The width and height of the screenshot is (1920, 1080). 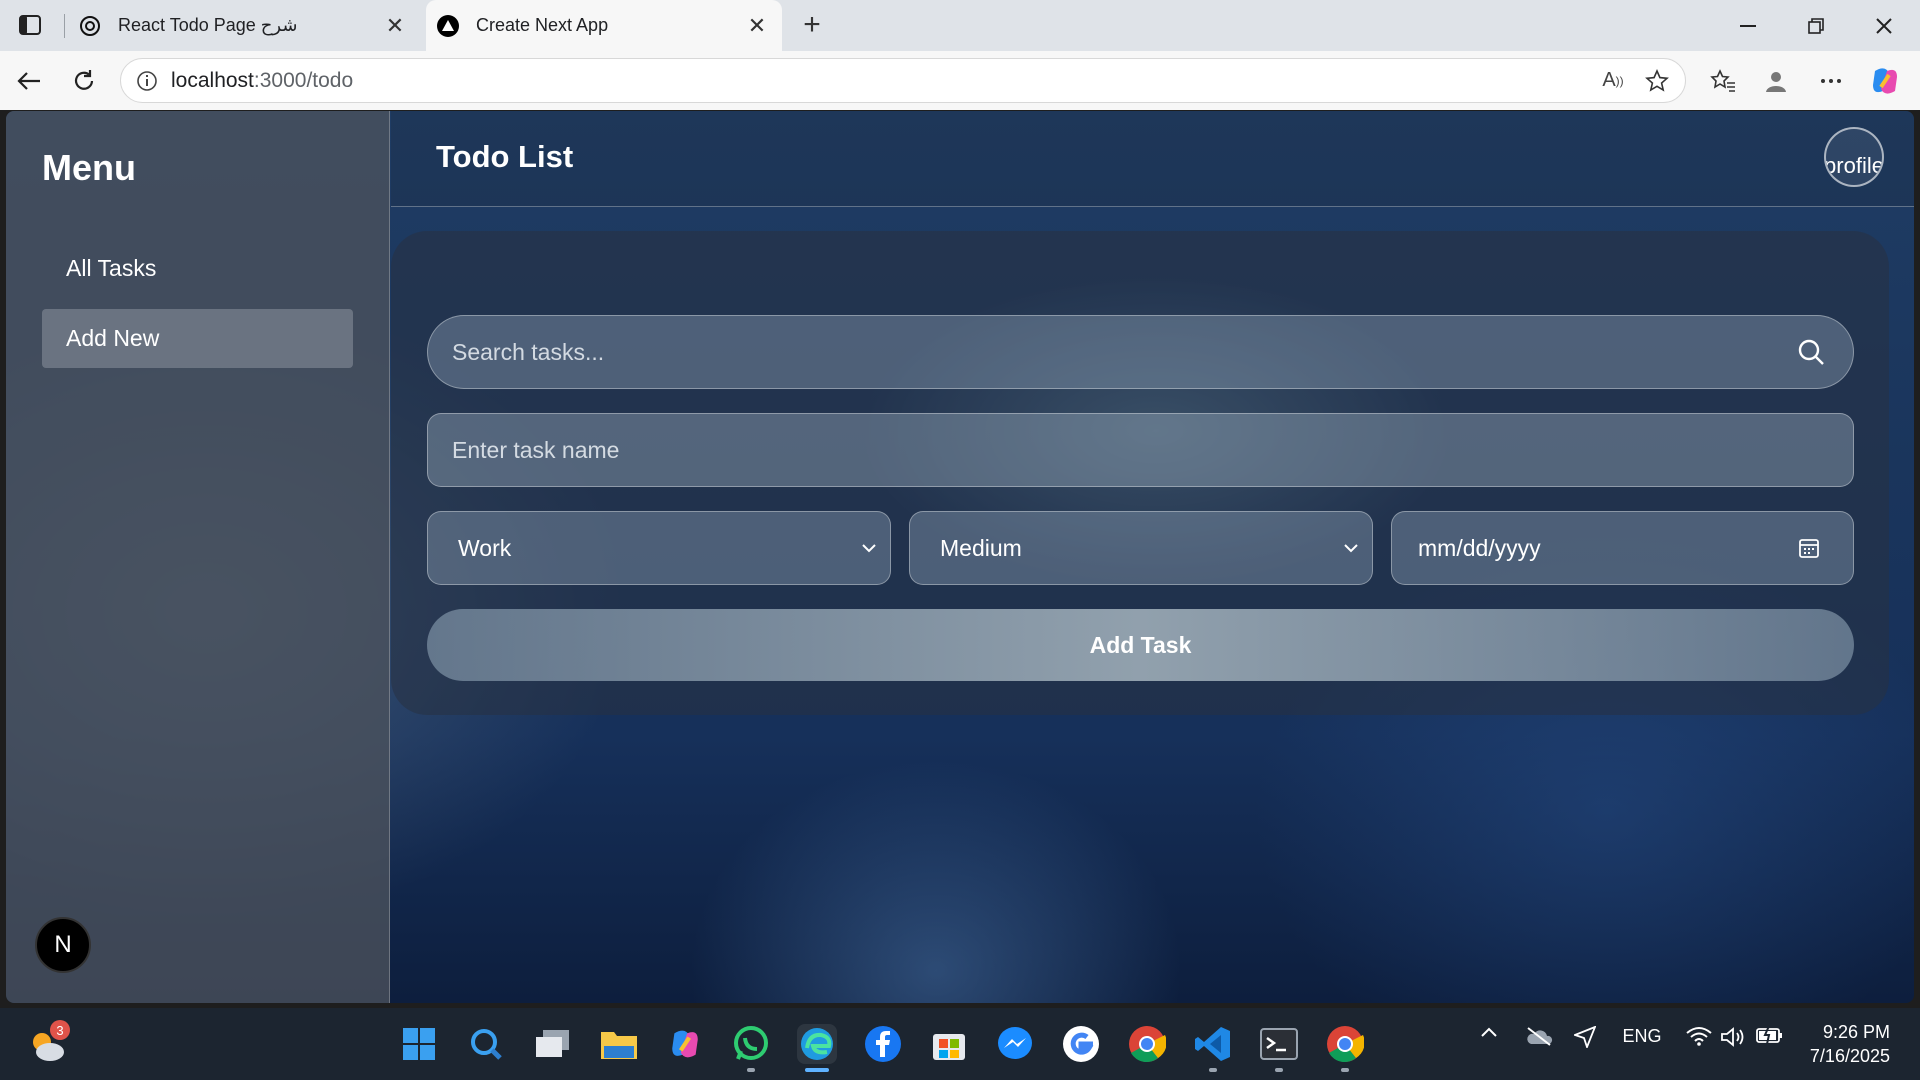 What do you see at coordinates (1642, 1036) in the screenshot?
I see `language-indicator: ENG` at bounding box center [1642, 1036].